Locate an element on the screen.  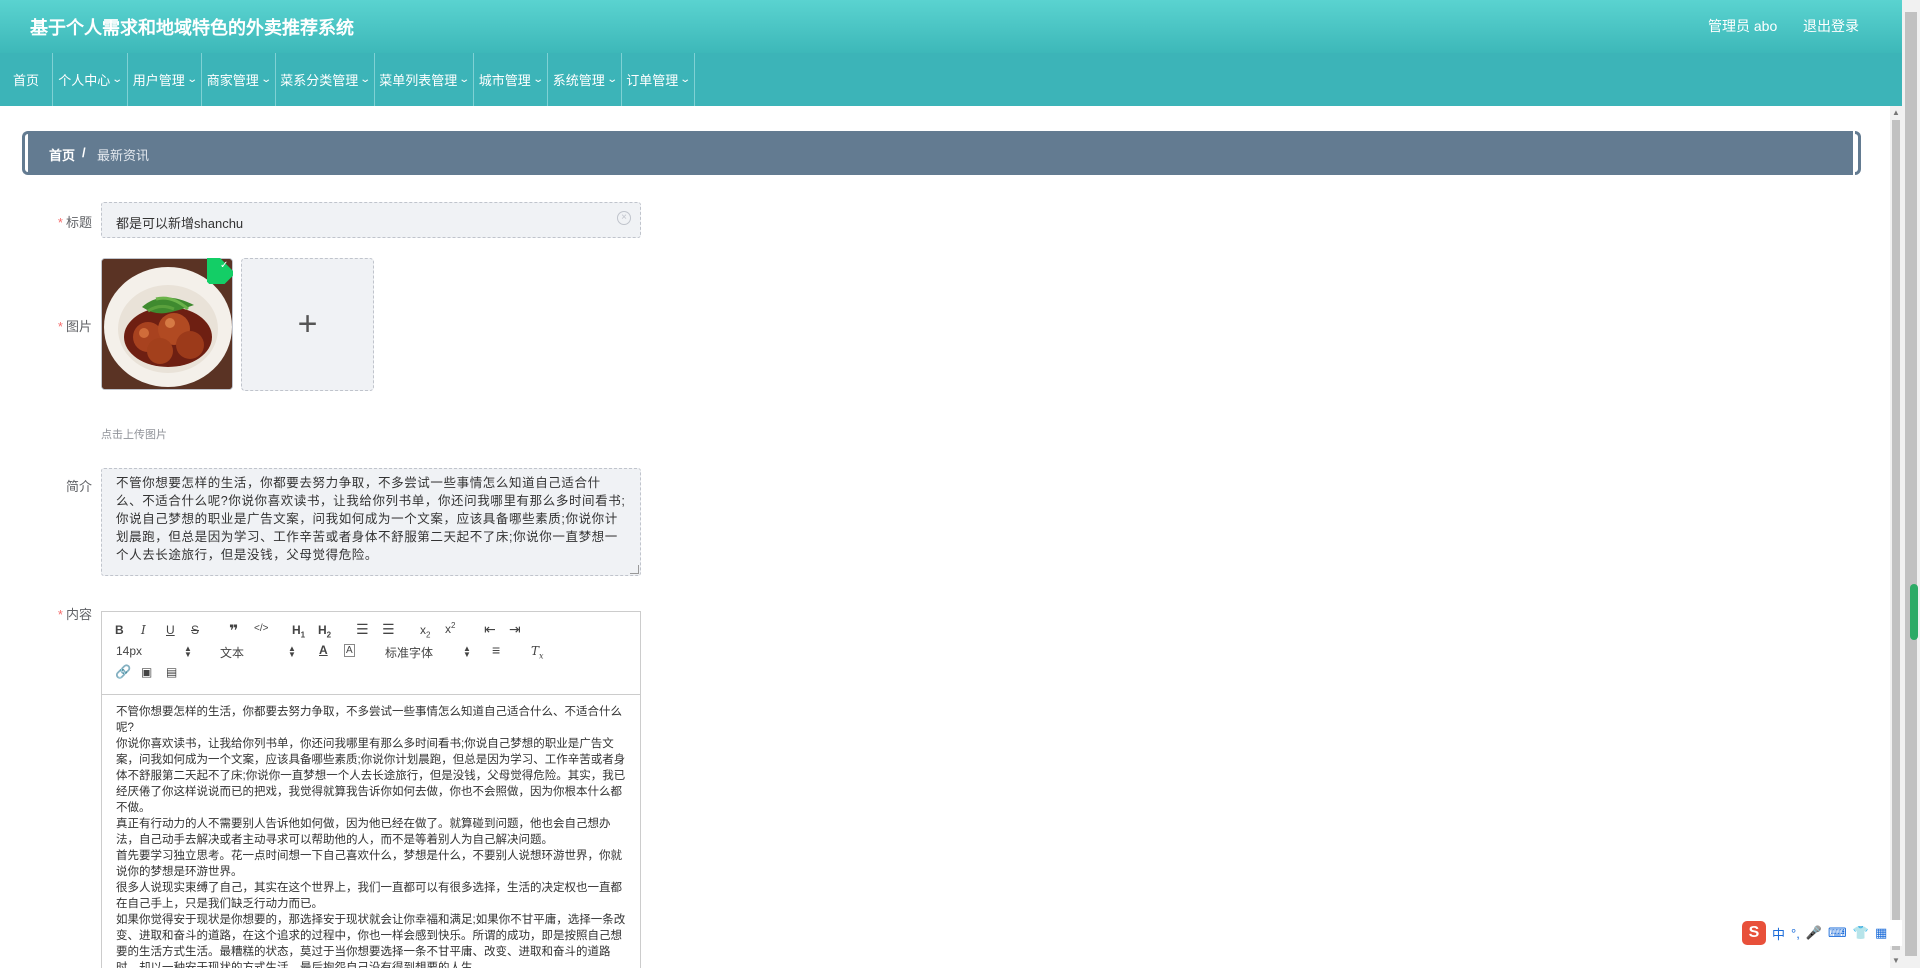
check-icon: ✓ is located at coordinates (224, 265).